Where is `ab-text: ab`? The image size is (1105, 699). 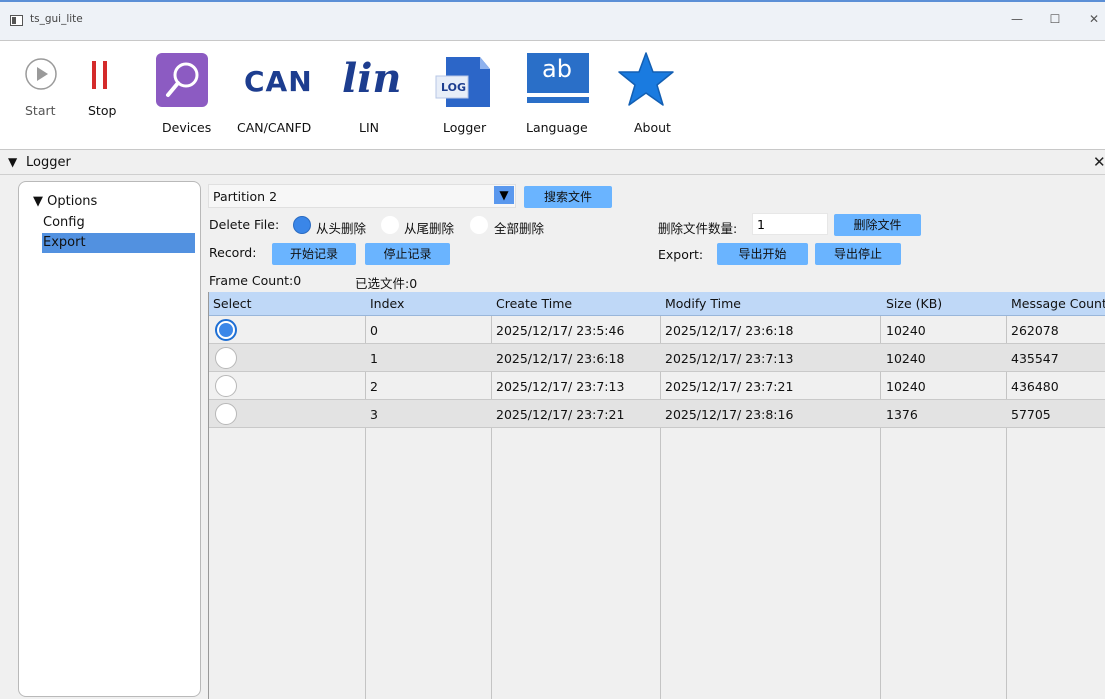 ab-text: ab is located at coordinates (557, 69).